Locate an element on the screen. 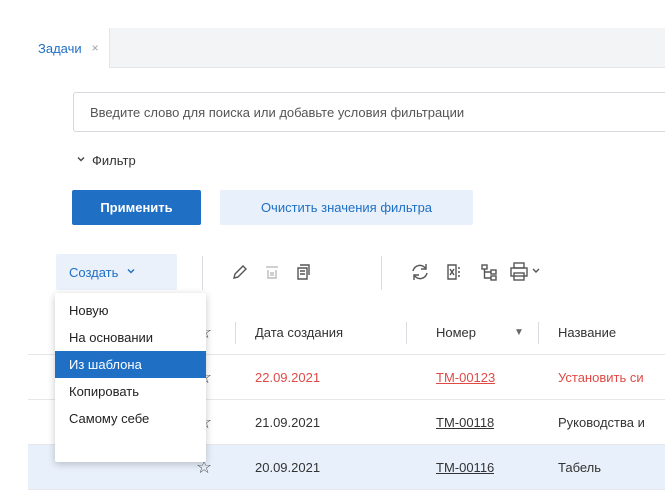  column-header-date: Дата создания is located at coordinates (299, 332).